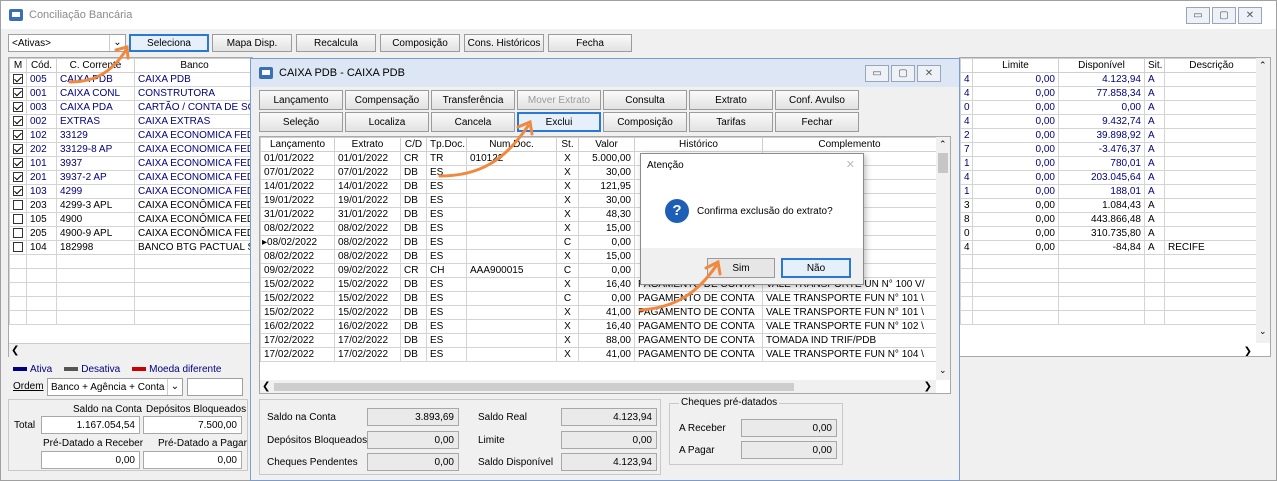 This screenshot has height=481, width=1277. Describe the element at coordinates (130, 350) in the screenshot. I see `accounts-hscroll: ❮` at that location.